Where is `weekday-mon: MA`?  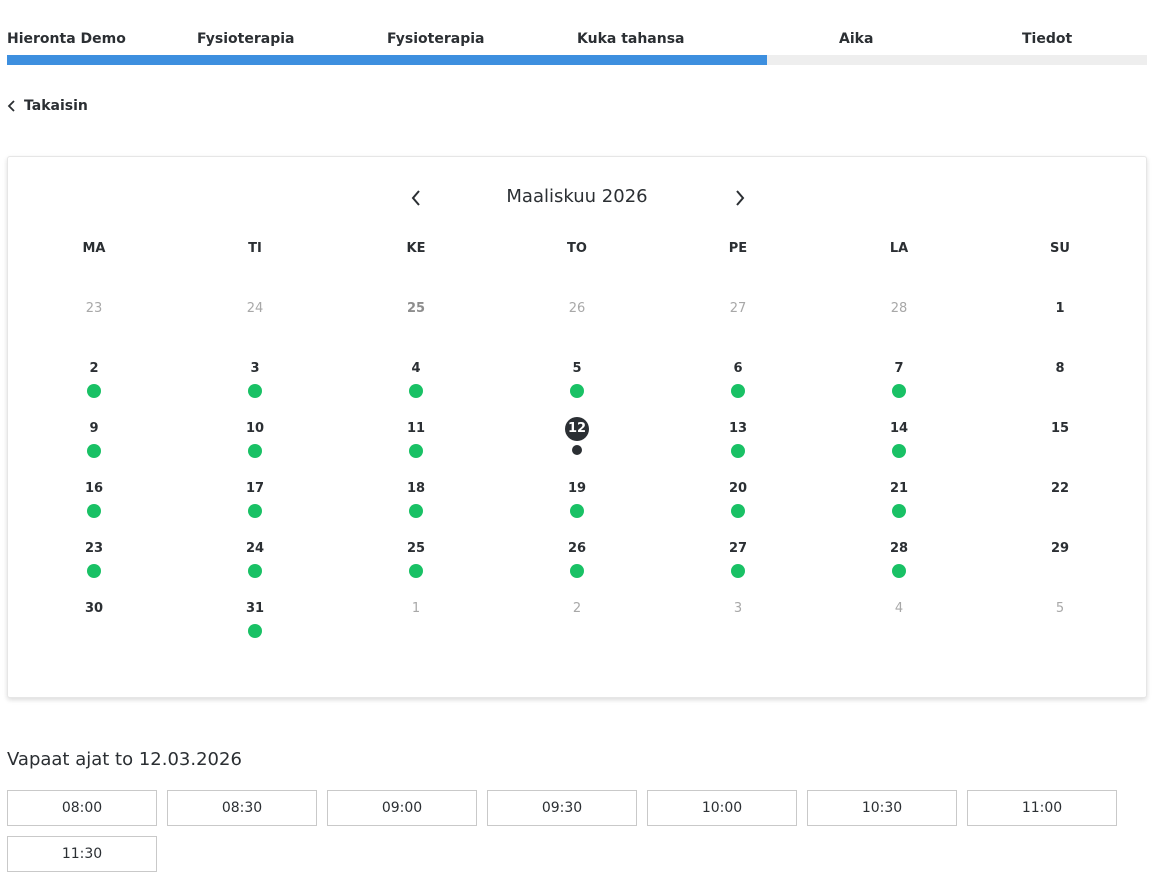 weekday-mon: MA is located at coordinates (94, 248).